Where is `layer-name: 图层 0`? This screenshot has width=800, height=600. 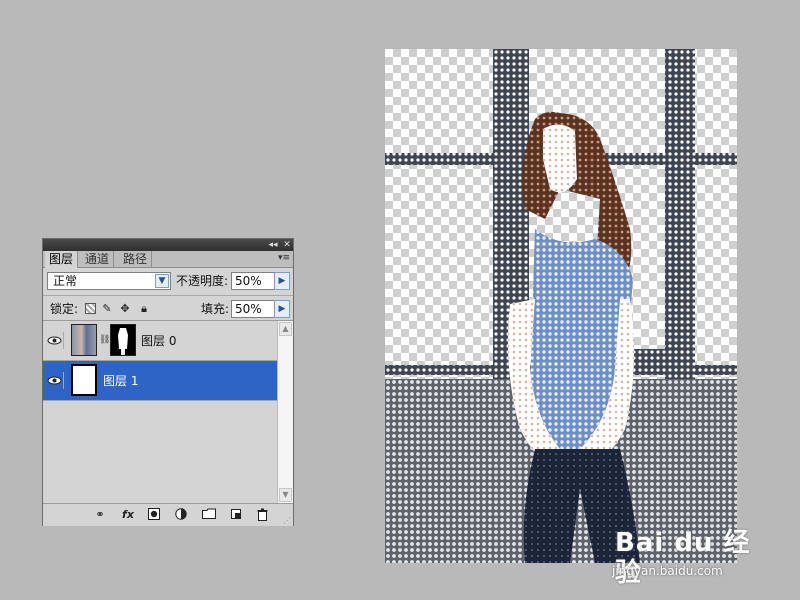 layer-name: 图层 0 is located at coordinates (158, 341).